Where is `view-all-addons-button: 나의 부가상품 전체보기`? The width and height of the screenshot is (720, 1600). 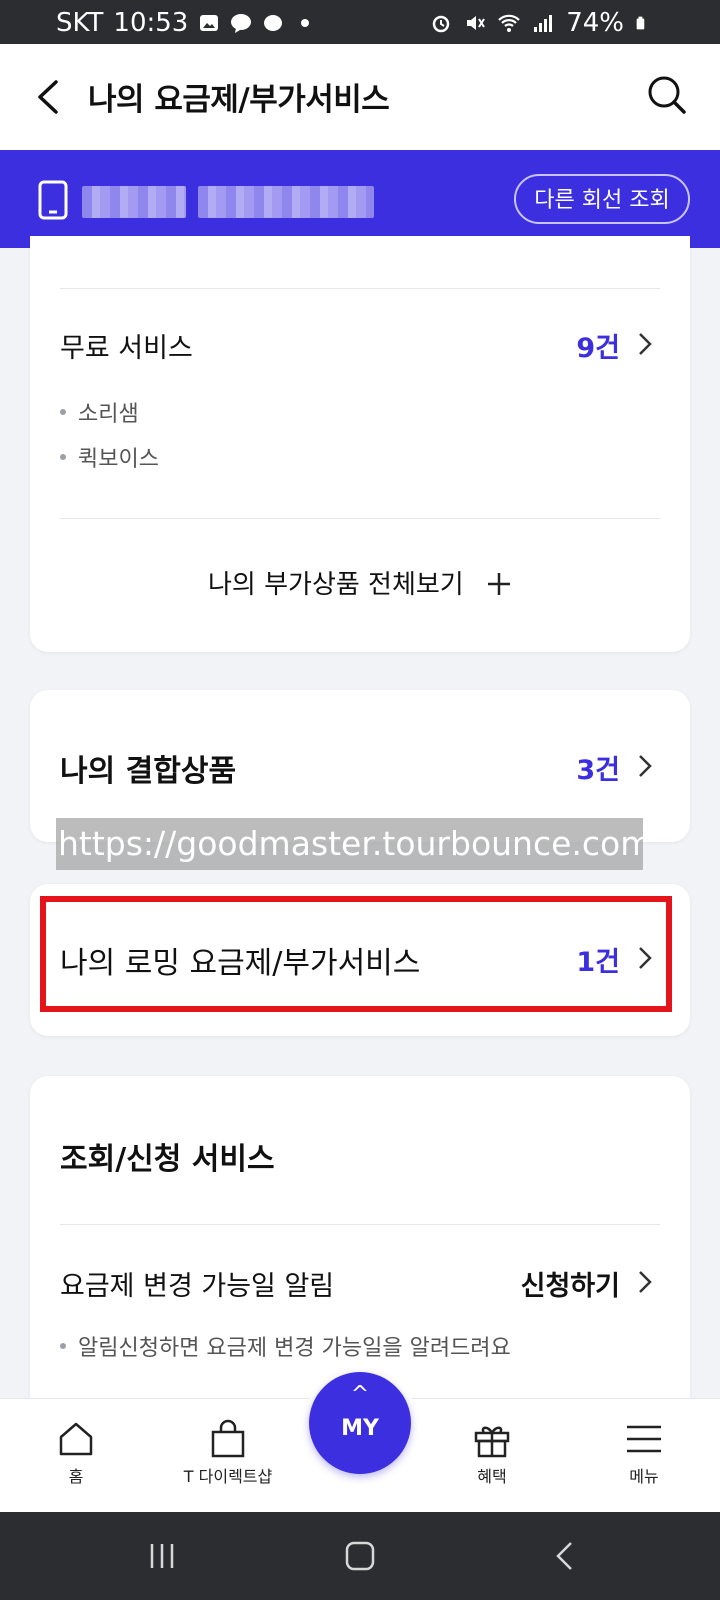
view-all-addons-button: 나의 부가상품 전체보기 is located at coordinates (360, 582).